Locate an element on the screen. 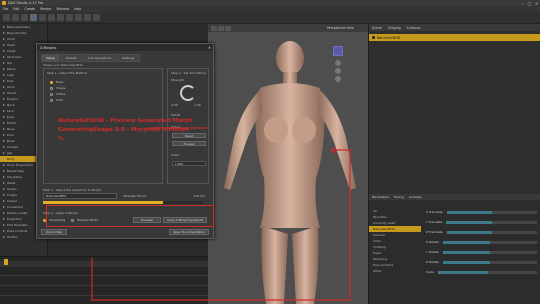  tree-item-label: Calves is located at coordinates (12, 201).